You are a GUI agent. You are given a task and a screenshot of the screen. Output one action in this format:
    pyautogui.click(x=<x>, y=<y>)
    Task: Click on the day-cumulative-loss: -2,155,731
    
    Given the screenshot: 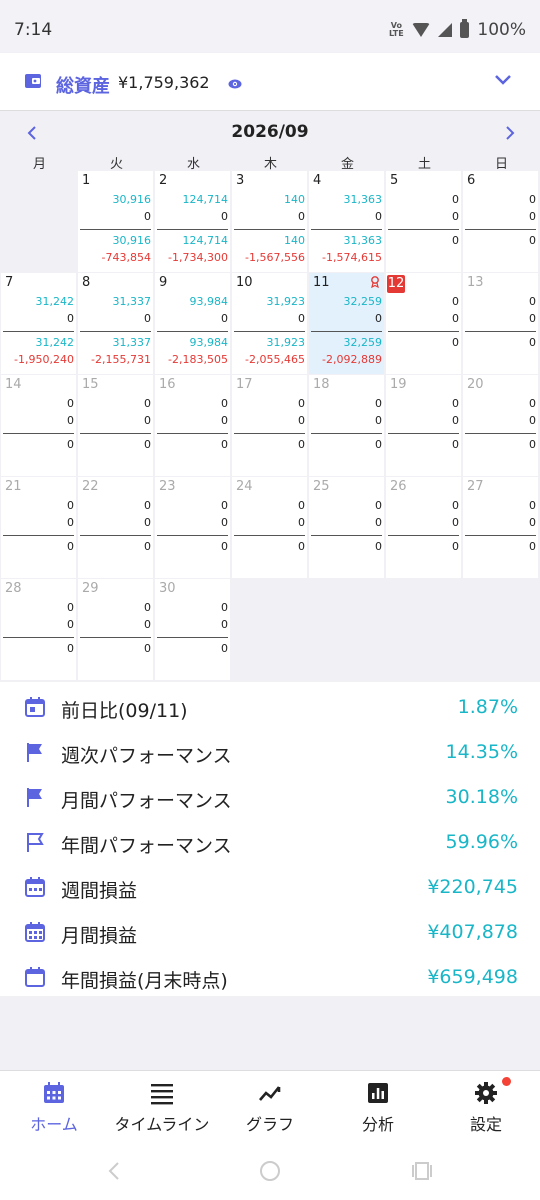 What is the action you would take?
    pyautogui.click(x=121, y=359)
    